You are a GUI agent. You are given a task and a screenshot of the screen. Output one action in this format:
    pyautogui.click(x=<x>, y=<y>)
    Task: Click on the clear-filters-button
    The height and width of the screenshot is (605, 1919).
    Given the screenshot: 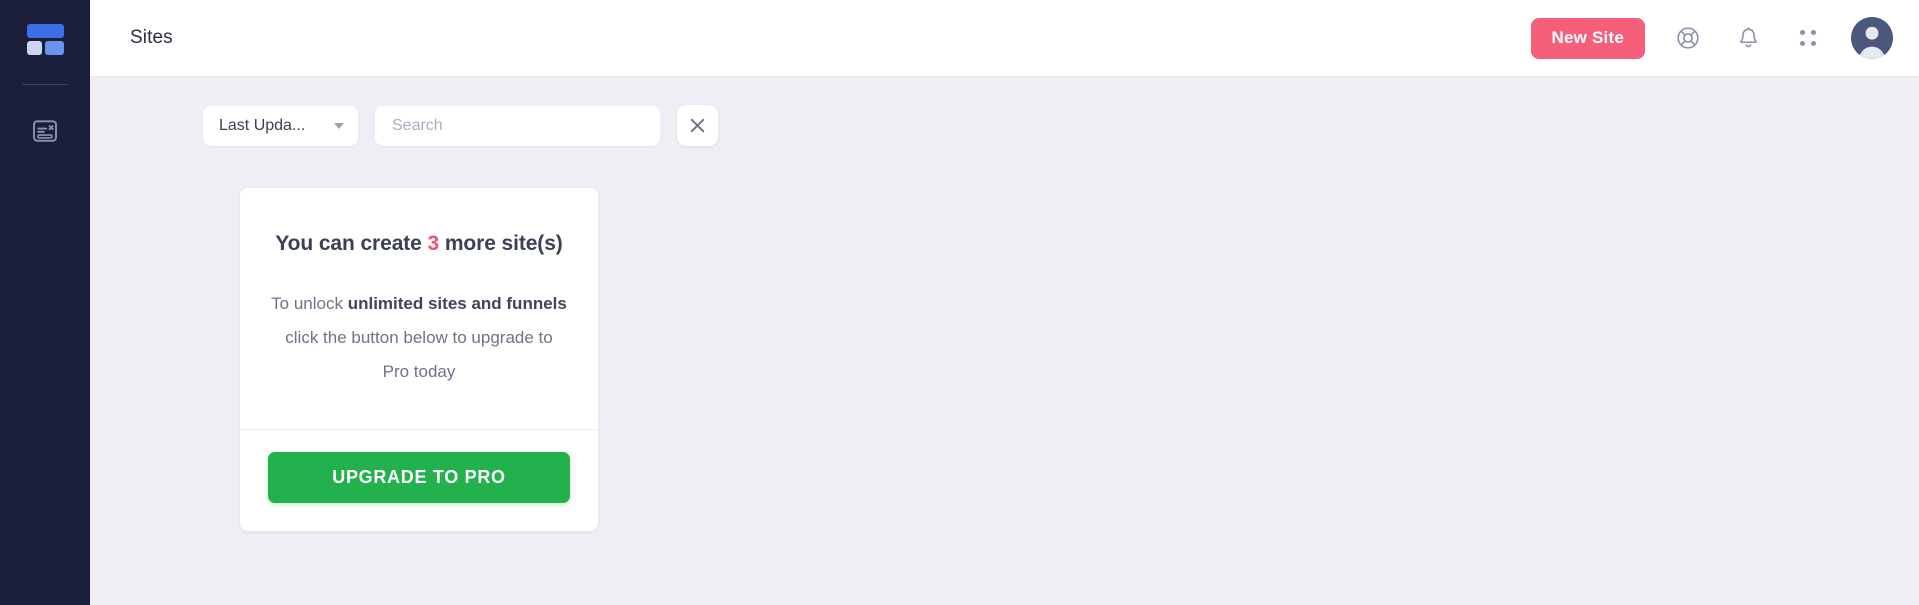 What is the action you would take?
    pyautogui.click(x=697, y=125)
    